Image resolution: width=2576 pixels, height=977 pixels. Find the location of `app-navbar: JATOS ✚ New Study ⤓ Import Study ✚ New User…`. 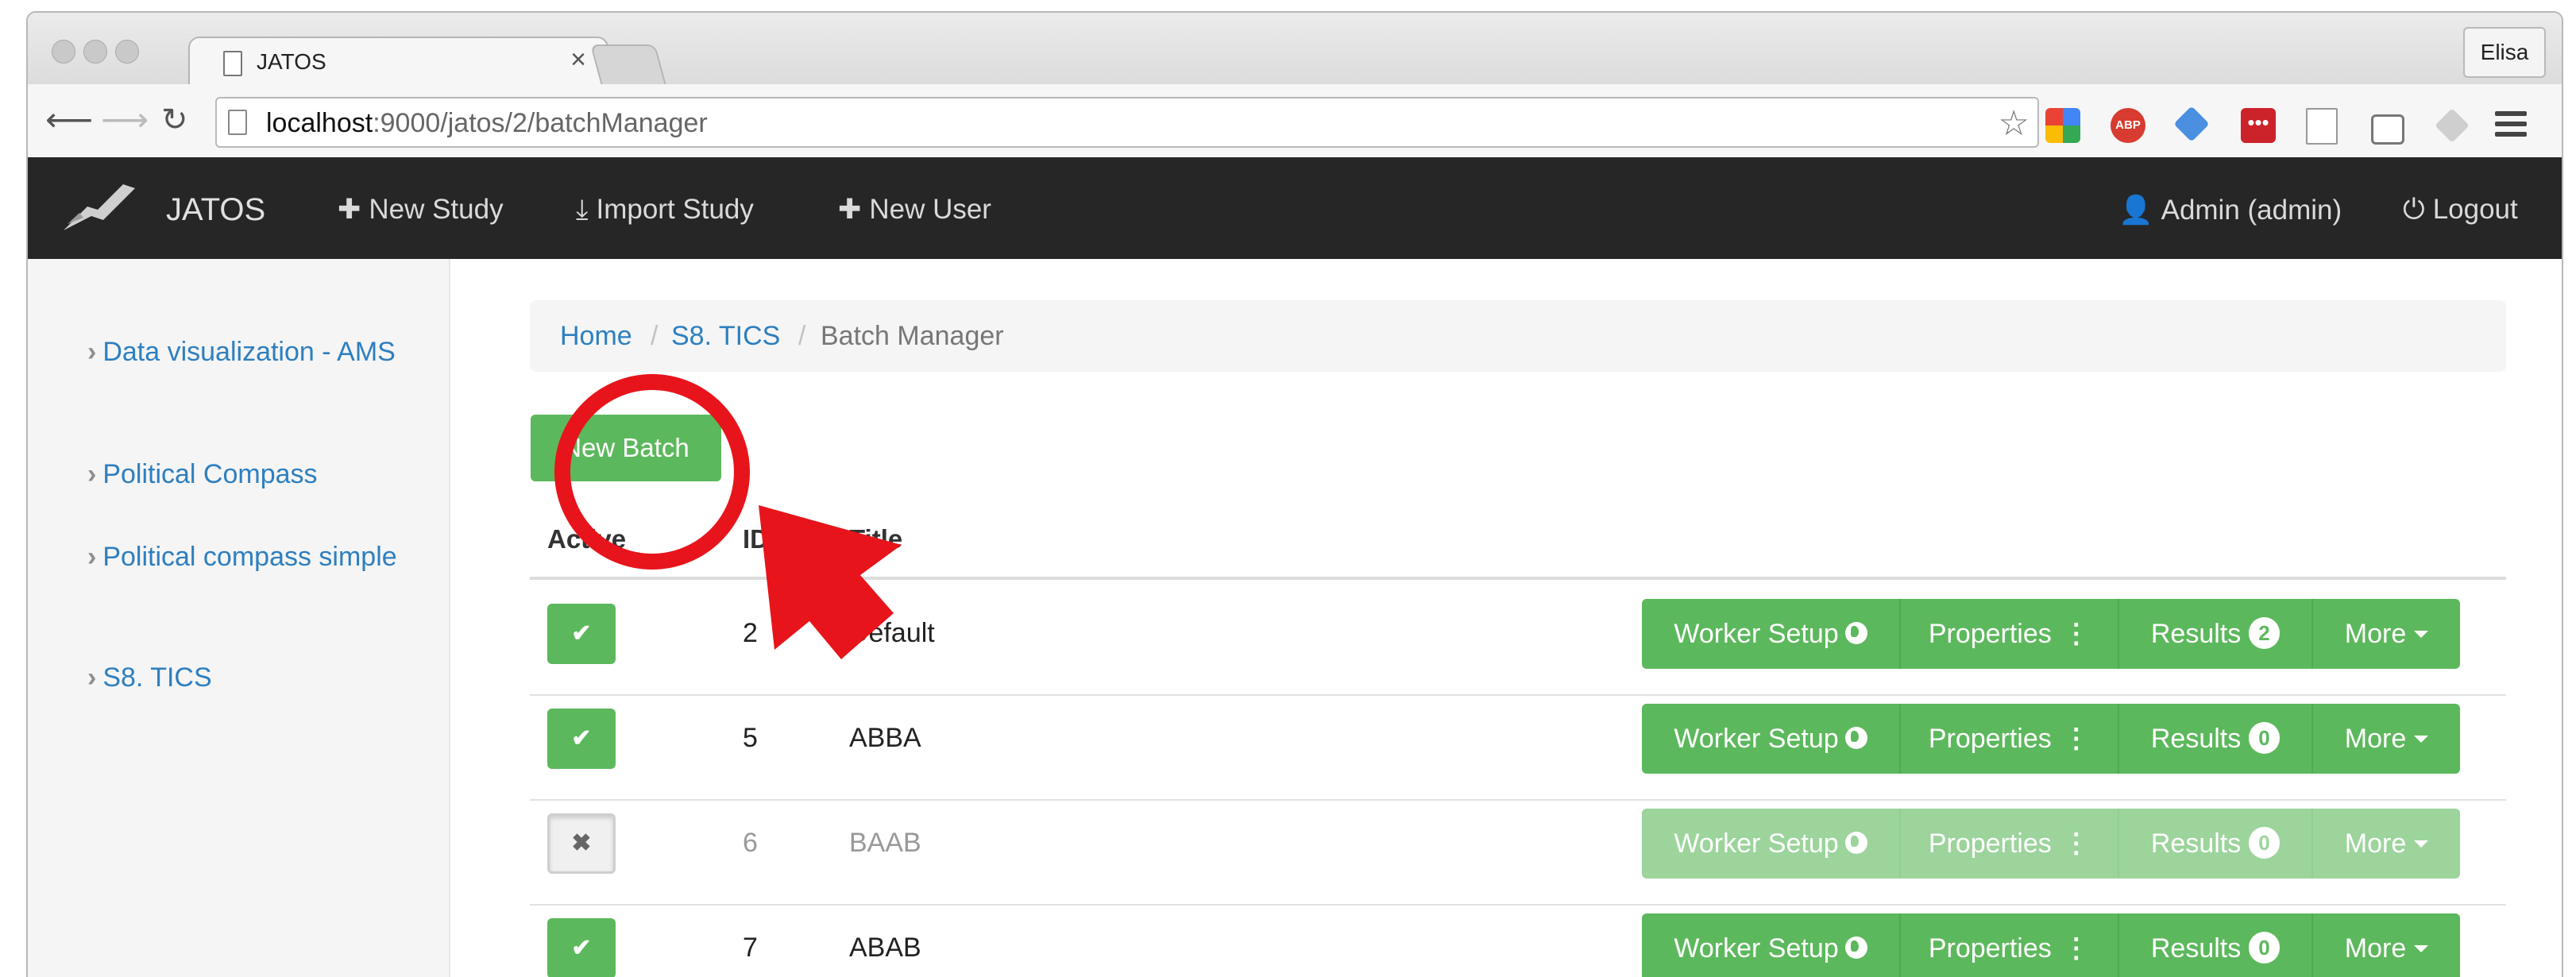

app-navbar: JATOS ✚ New Study ⤓ Import Study ✚ New User… is located at coordinates (1295, 208).